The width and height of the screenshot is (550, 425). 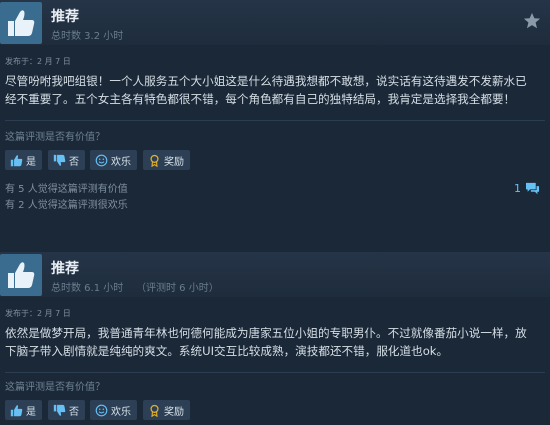 What do you see at coordinates (532, 188) in the screenshot?
I see `comment-icon` at bounding box center [532, 188].